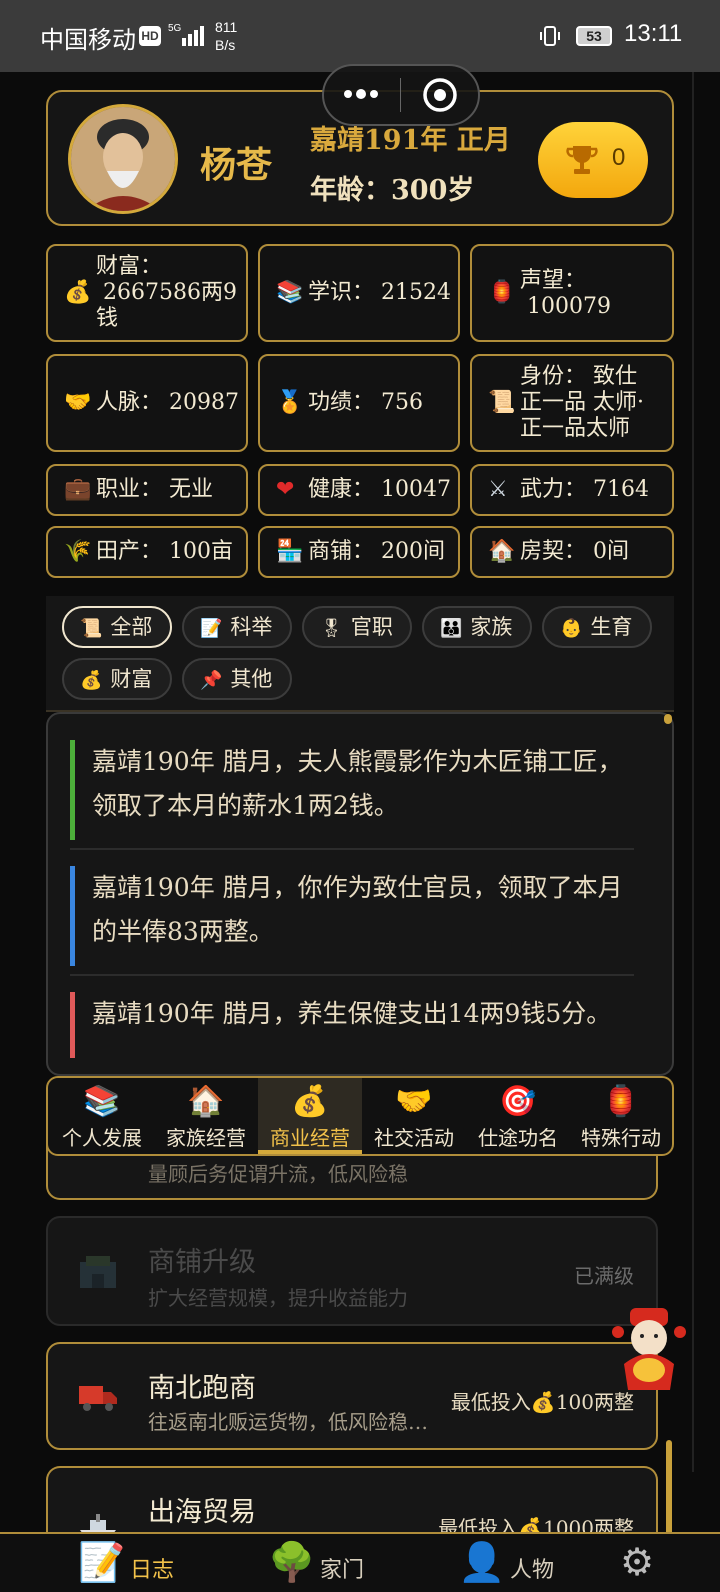  What do you see at coordinates (392, 190) in the screenshot?
I see `player-age: 年龄：300岁` at bounding box center [392, 190].